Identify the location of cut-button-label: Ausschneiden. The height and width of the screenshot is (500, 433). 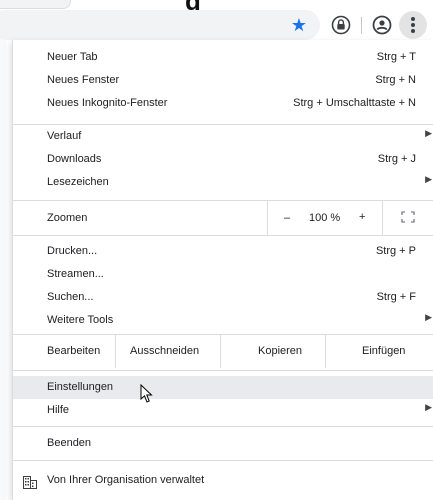
(165, 351).